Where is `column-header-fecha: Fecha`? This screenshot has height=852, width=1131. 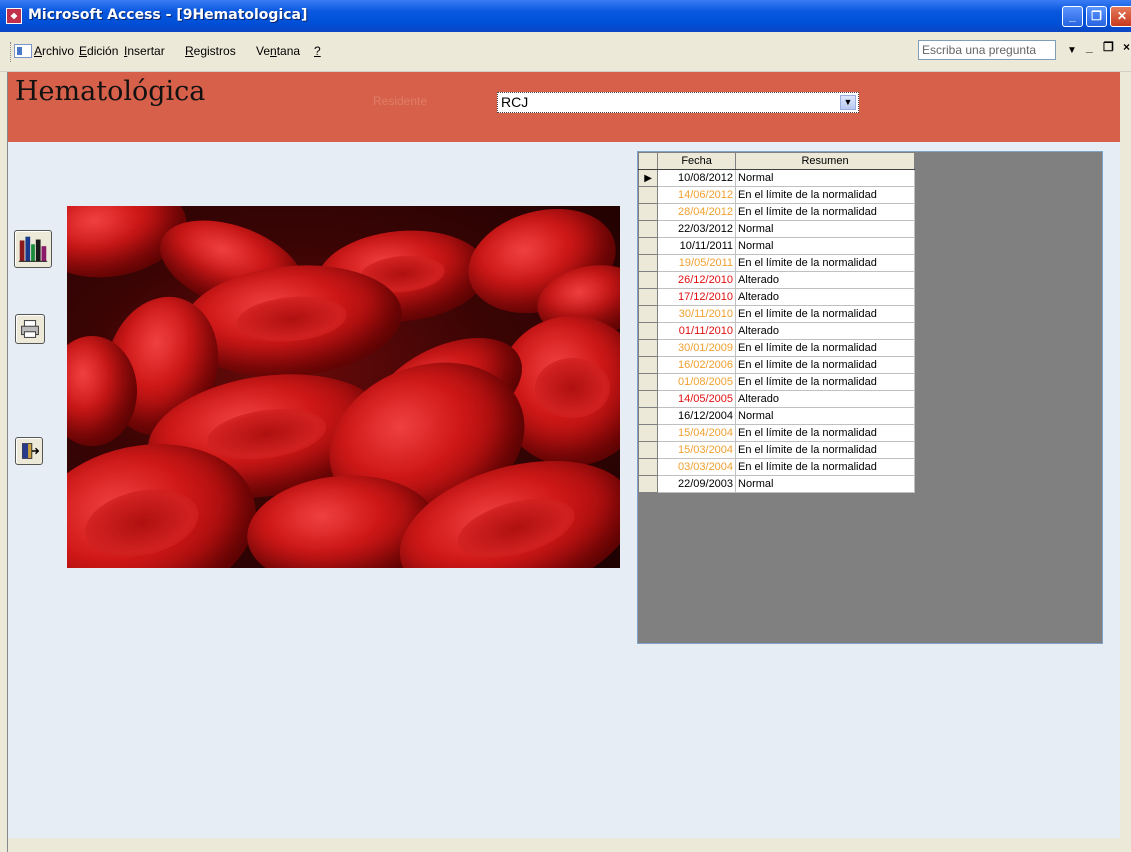
column-header-fecha: Fecha is located at coordinates (697, 161).